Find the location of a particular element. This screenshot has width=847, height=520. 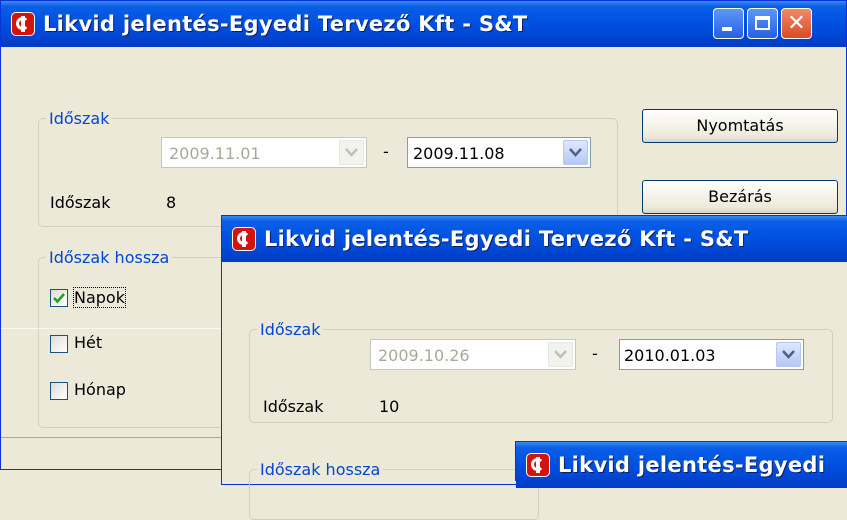

days-checkbox-label: Napok is located at coordinates (99, 297).